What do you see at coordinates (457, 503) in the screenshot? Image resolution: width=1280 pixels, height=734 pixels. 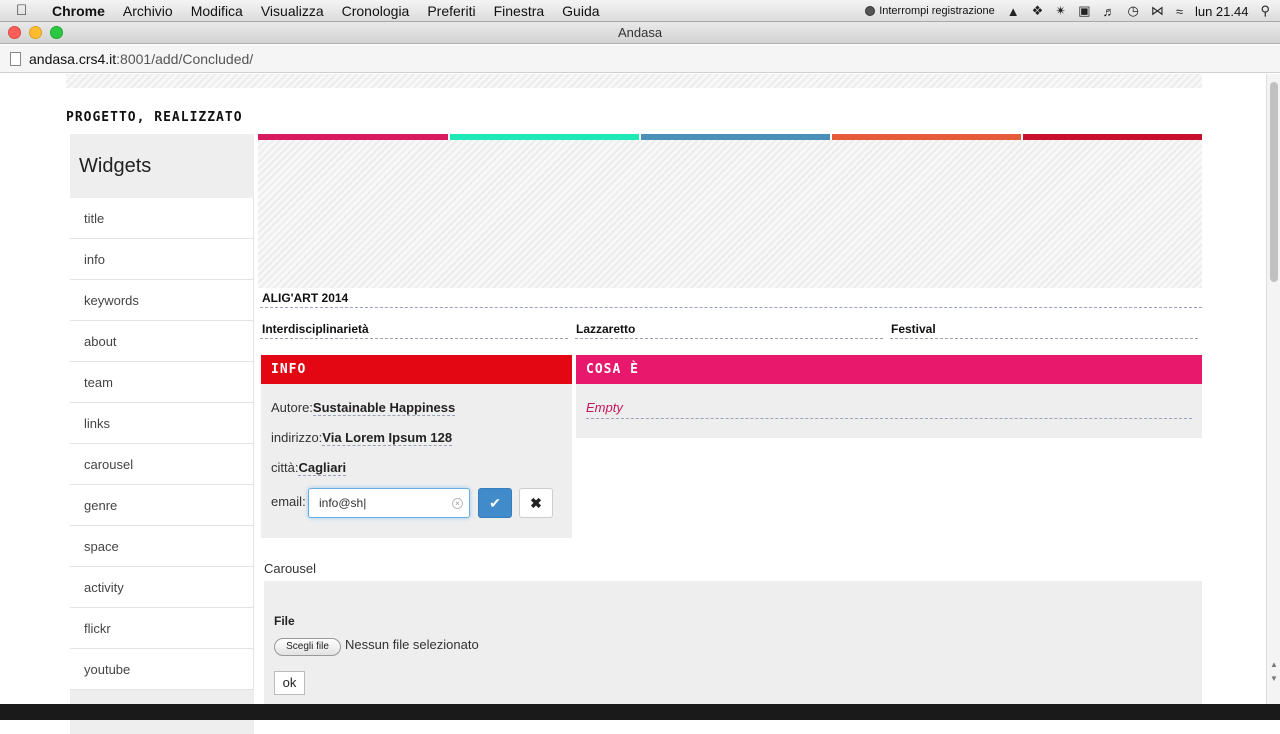 I see `clear-input-icon: ×` at bounding box center [457, 503].